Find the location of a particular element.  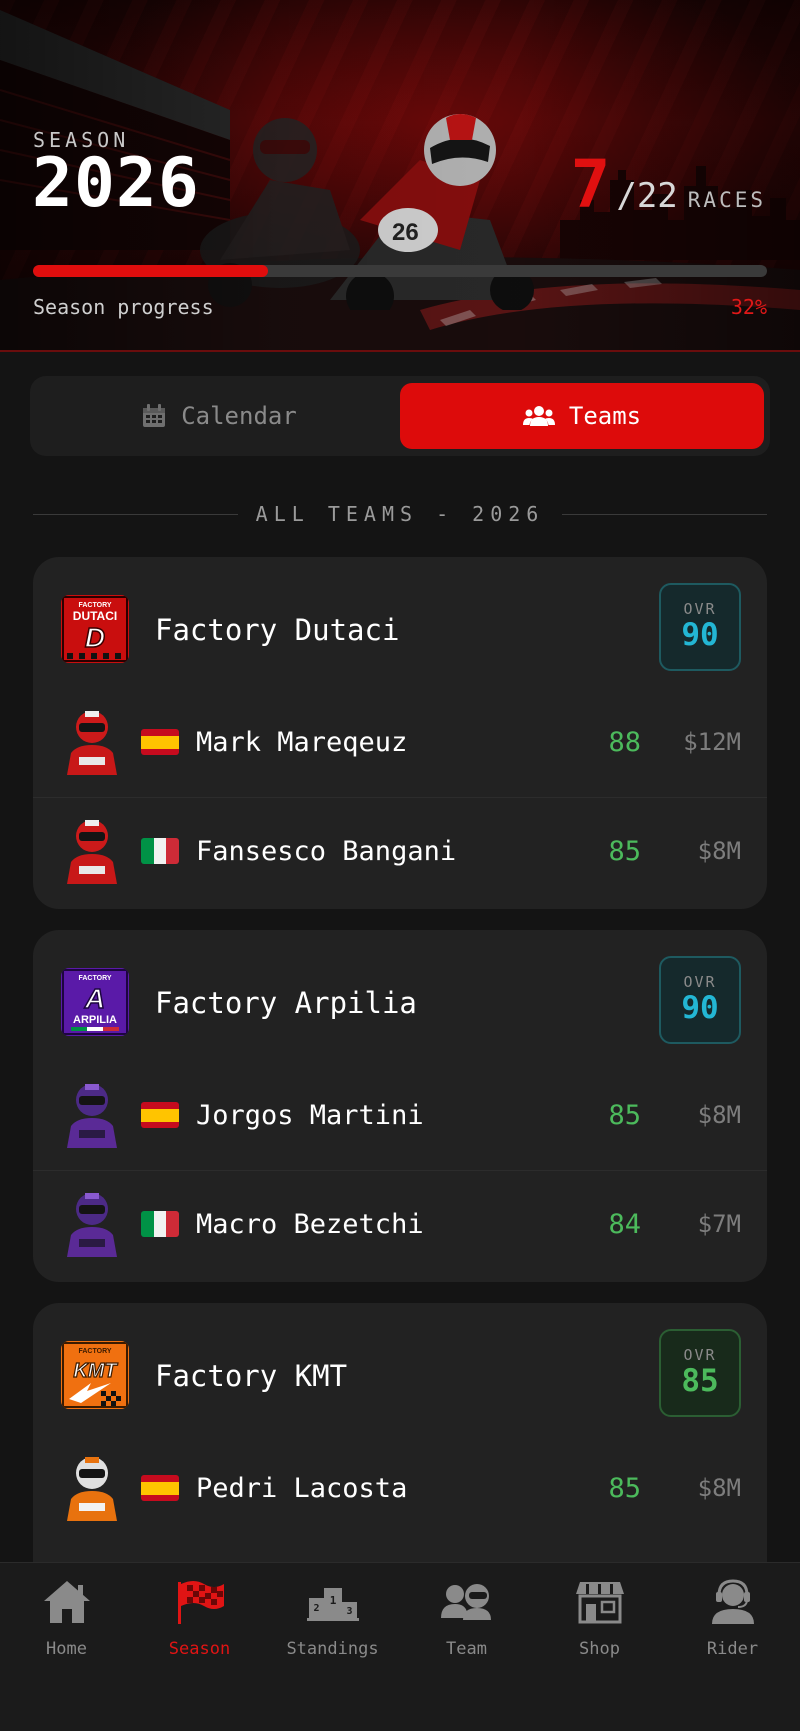

ovr-value: 85 is located at coordinates (700, 1381).